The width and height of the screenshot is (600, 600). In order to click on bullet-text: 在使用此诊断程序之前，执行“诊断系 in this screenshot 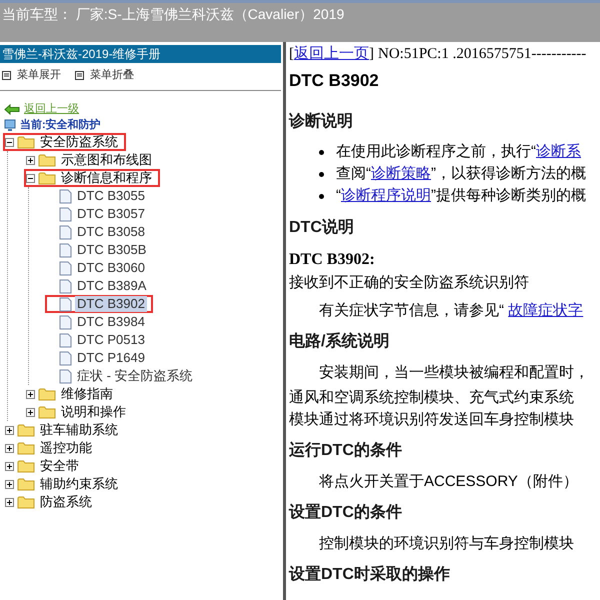, I will do `click(458, 152)`.